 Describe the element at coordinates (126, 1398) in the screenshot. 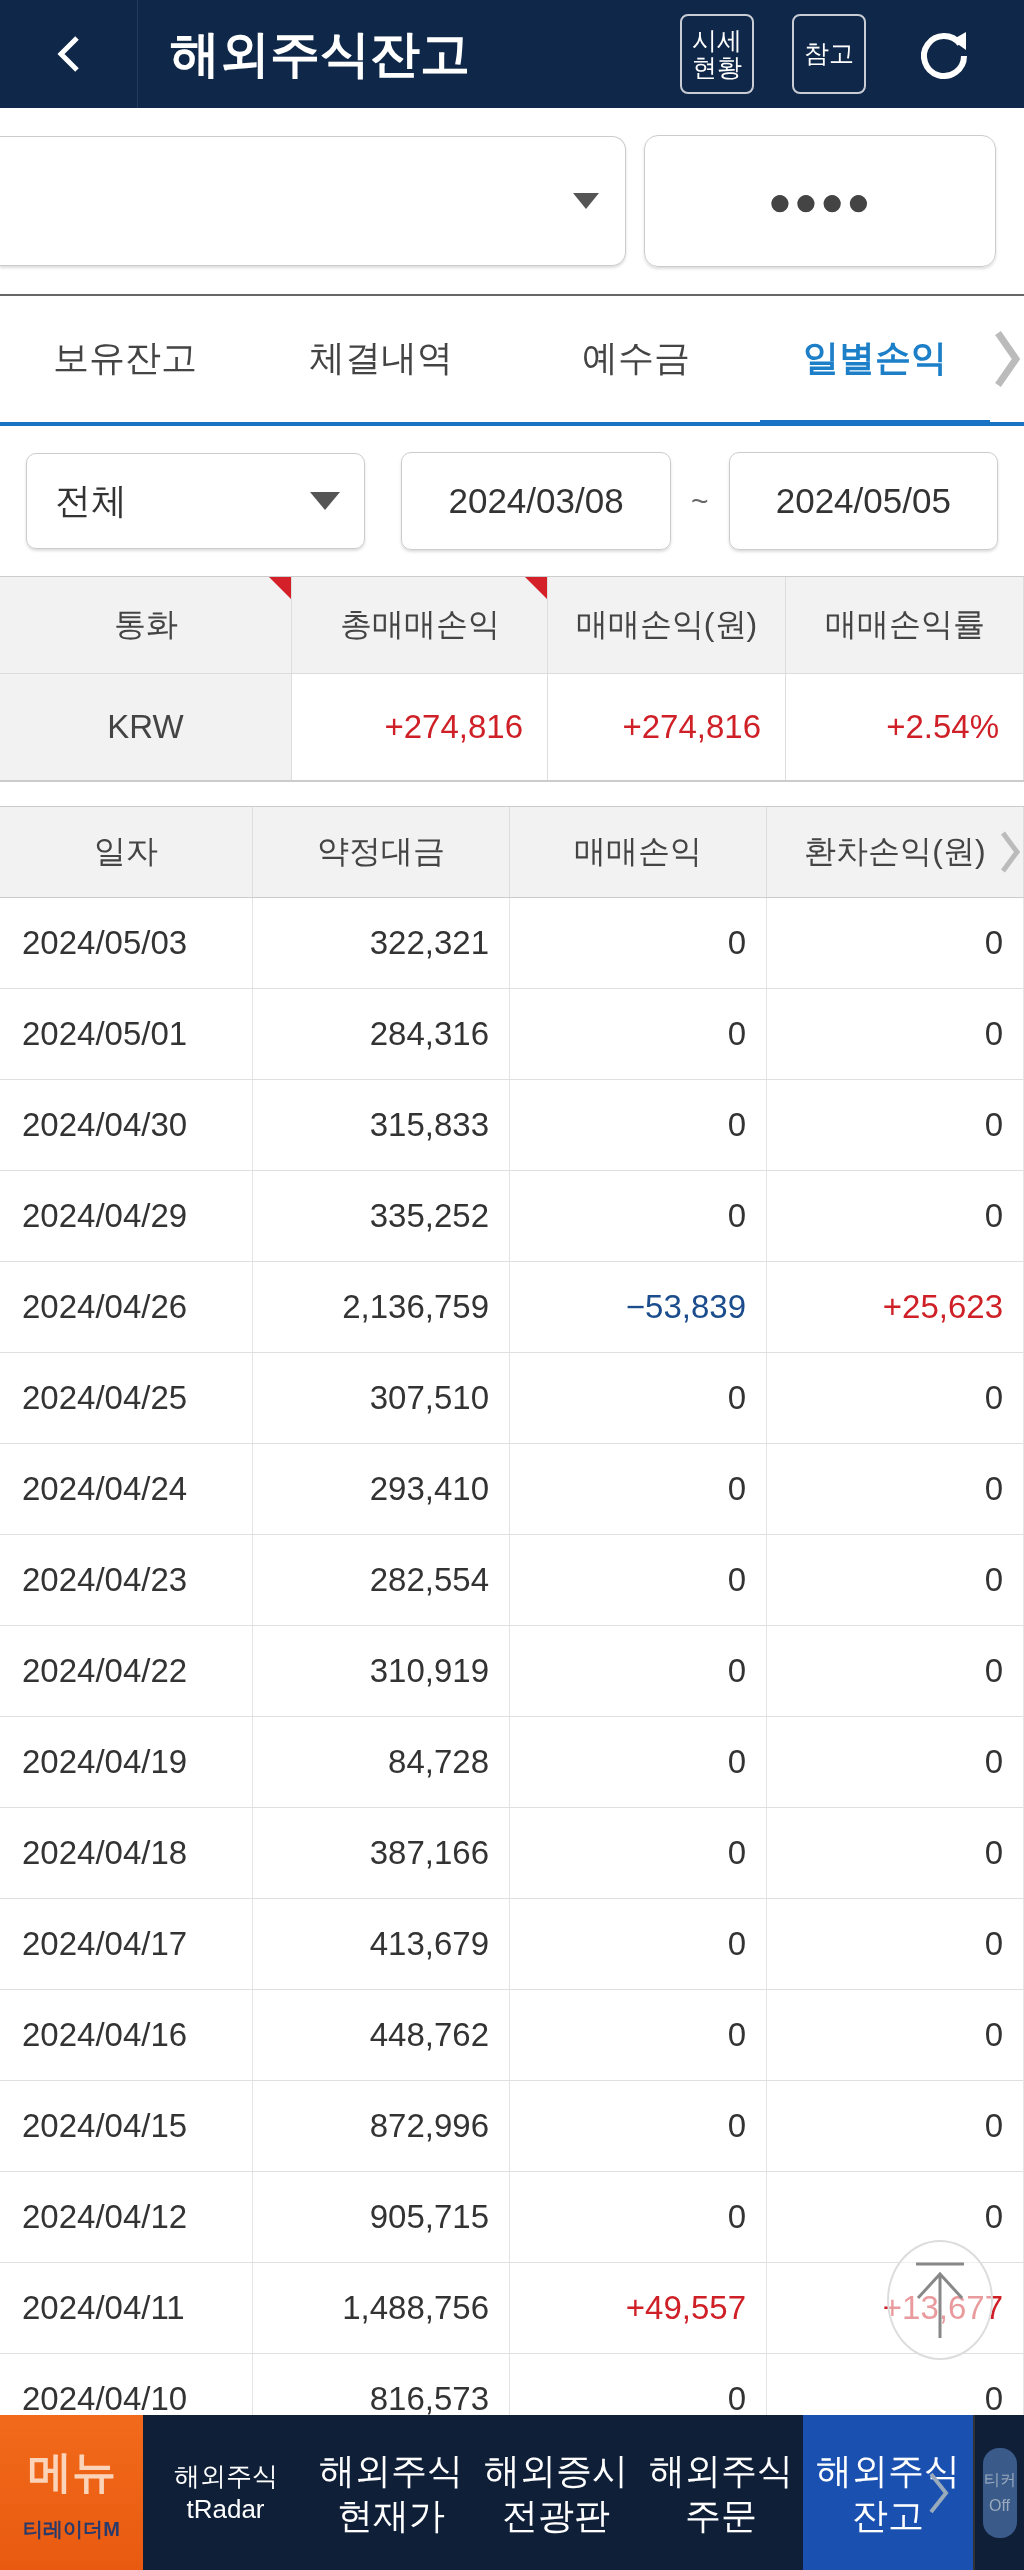

I see `table-cell: 2024/04/25` at that location.